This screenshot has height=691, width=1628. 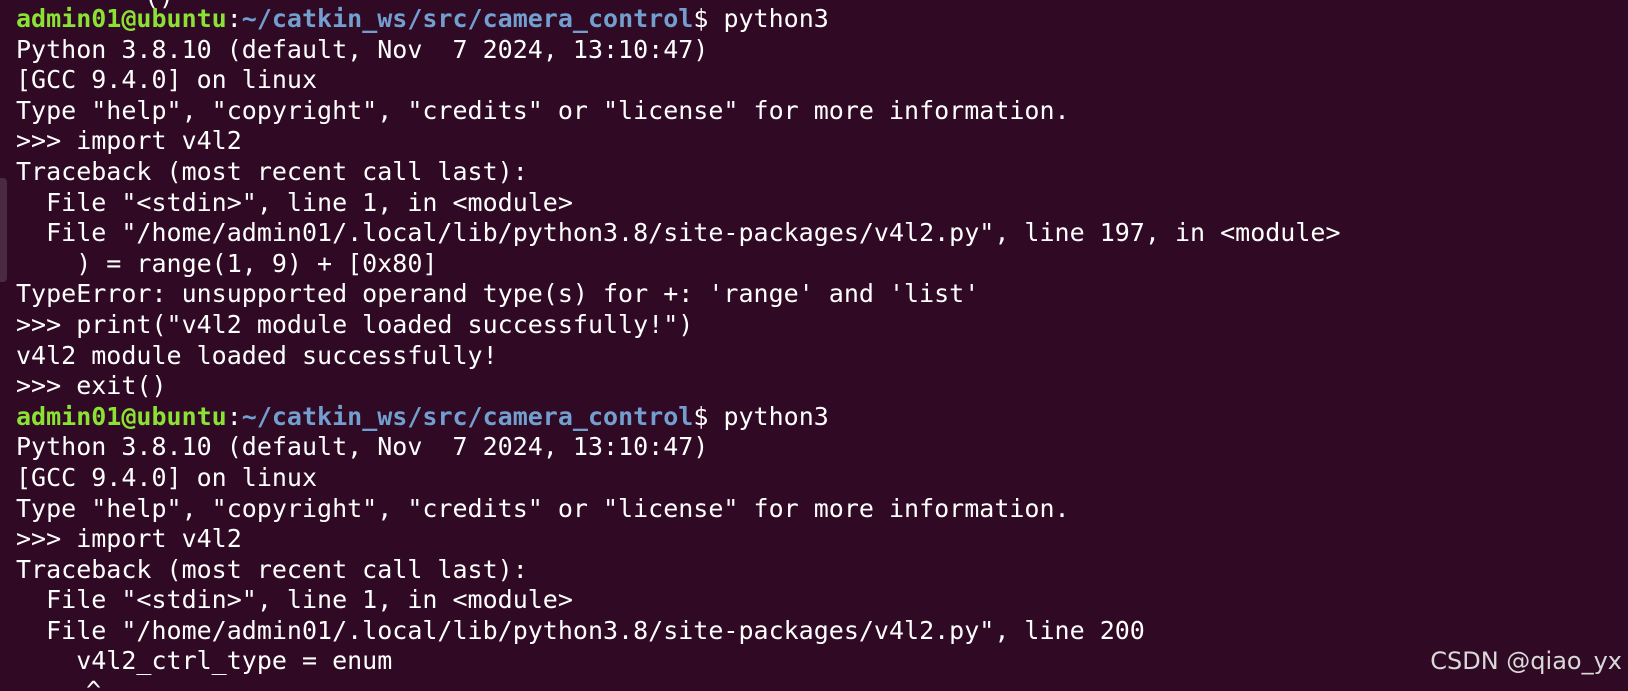 I want to click on output-line: >>> exit(), so click(x=91, y=386).